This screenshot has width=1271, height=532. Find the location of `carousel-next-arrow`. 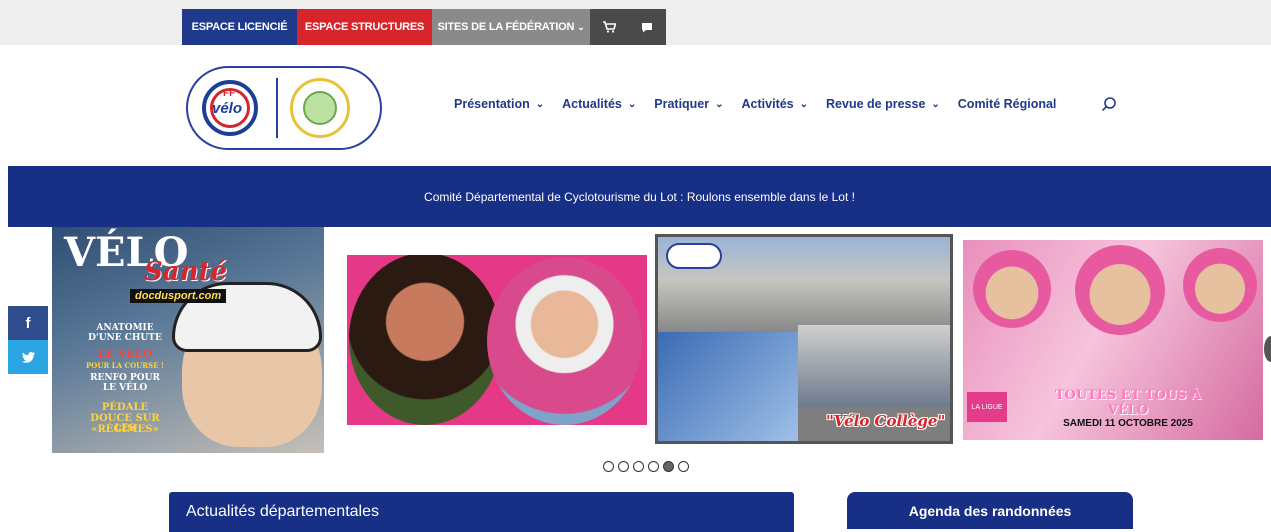

carousel-next-arrow is located at coordinates (1267, 349).